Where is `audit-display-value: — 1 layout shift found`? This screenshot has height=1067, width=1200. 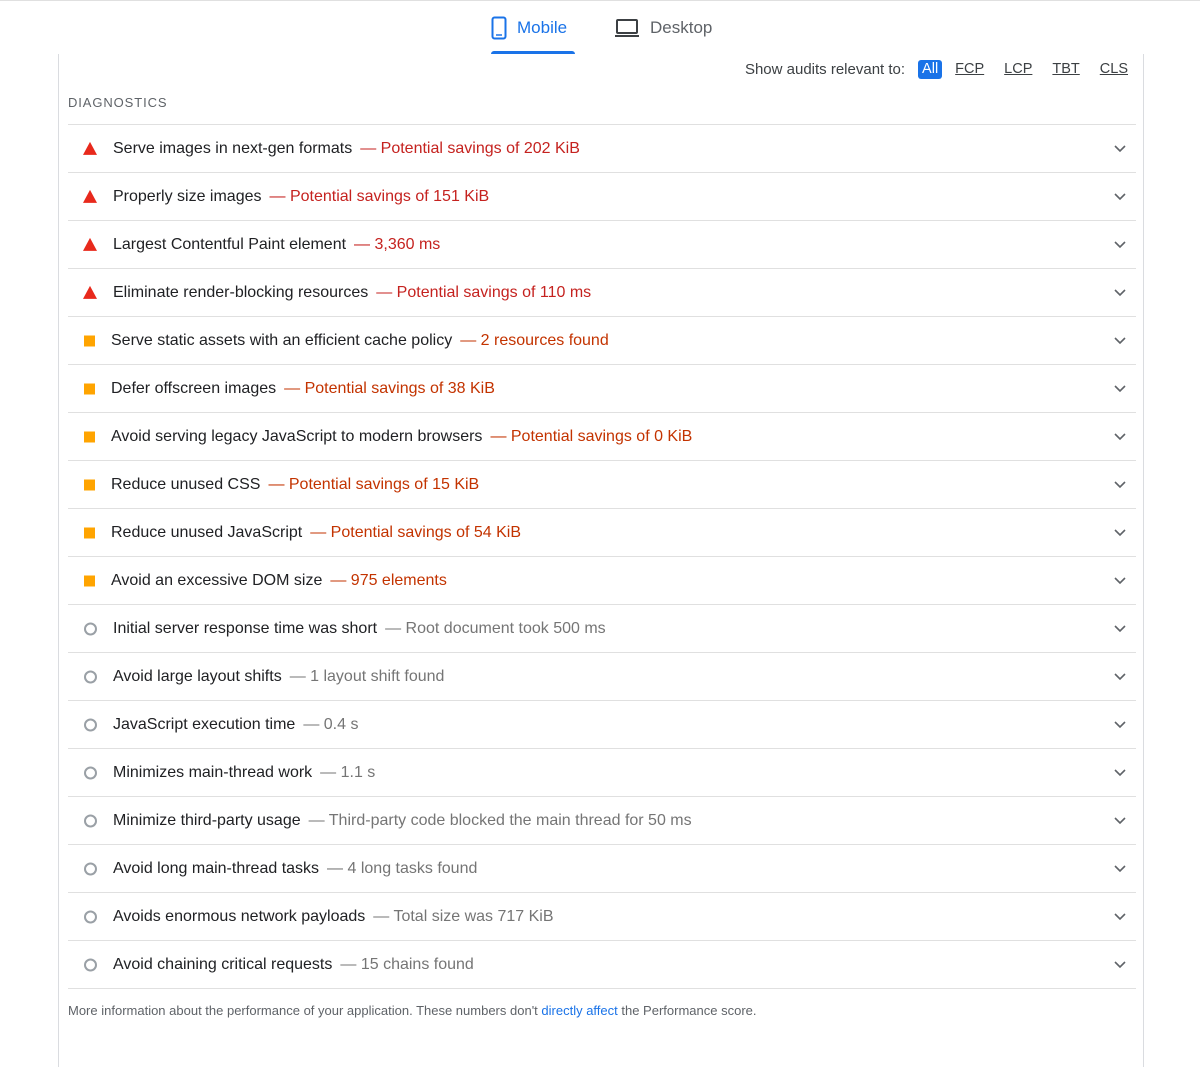 audit-display-value: — 1 layout shift found is located at coordinates (367, 676).